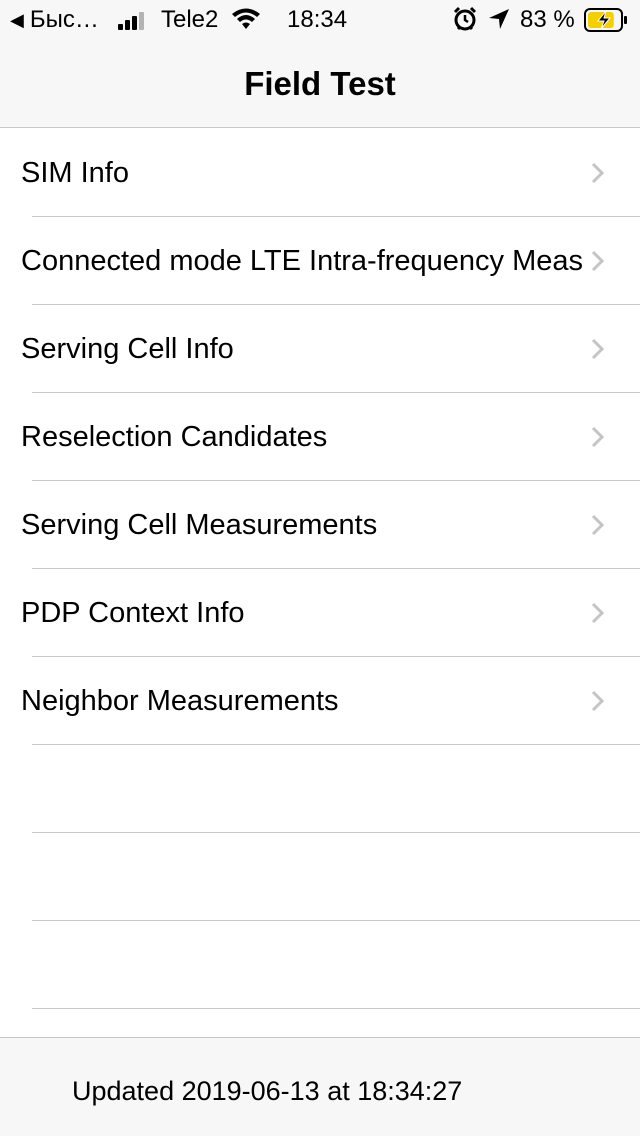  Describe the element at coordinates (547, 19) in the screenshot. I see `battery-percent: 83 %` at that location.